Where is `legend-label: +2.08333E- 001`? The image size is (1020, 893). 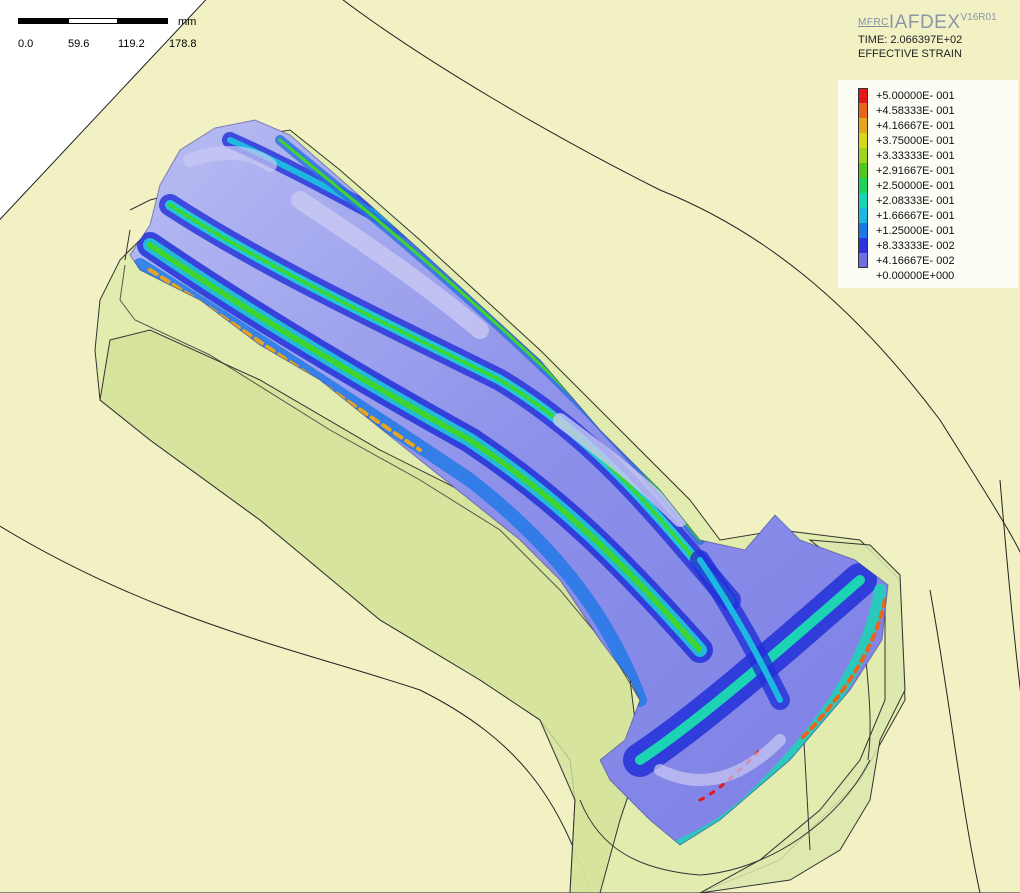 legend-label: +2.08333E- 001 is located at coordinates (915, 200).